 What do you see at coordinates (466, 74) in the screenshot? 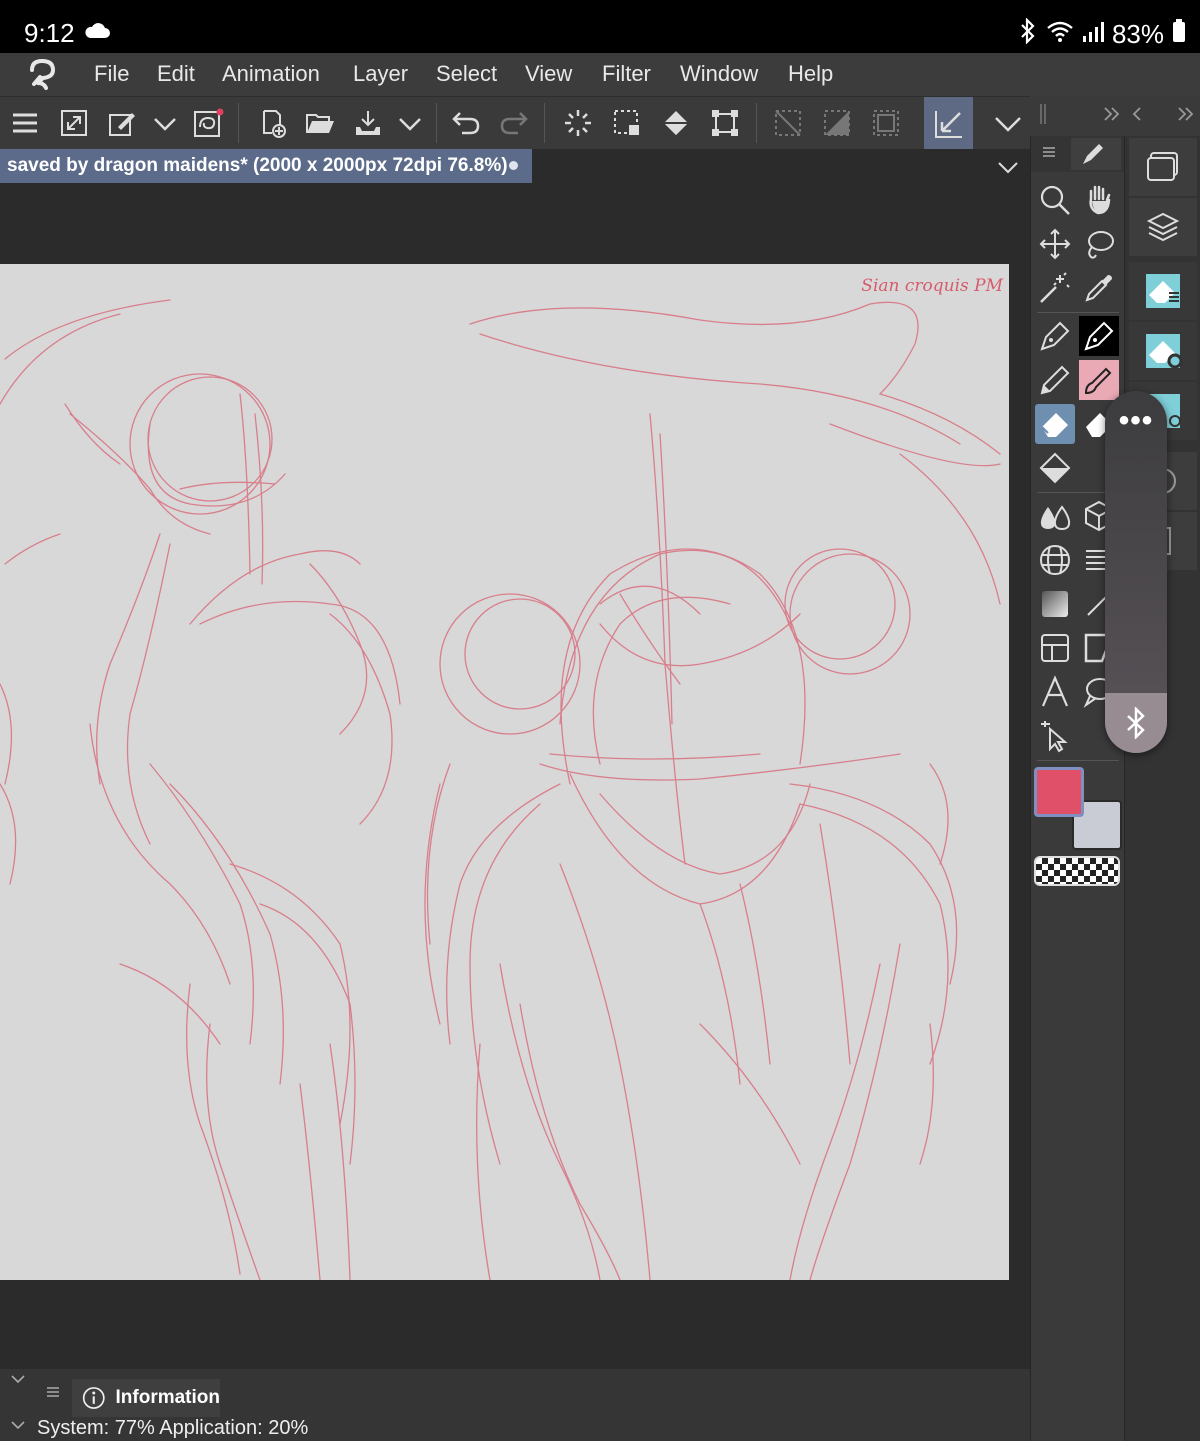
I see `menu-select: Select` at bounding box center [466, 74].